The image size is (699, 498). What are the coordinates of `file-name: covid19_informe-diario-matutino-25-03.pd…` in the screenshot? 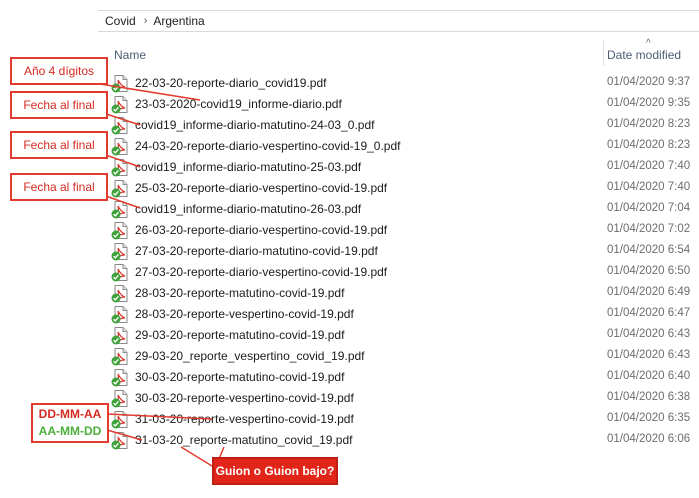 It's located at (248, 167).